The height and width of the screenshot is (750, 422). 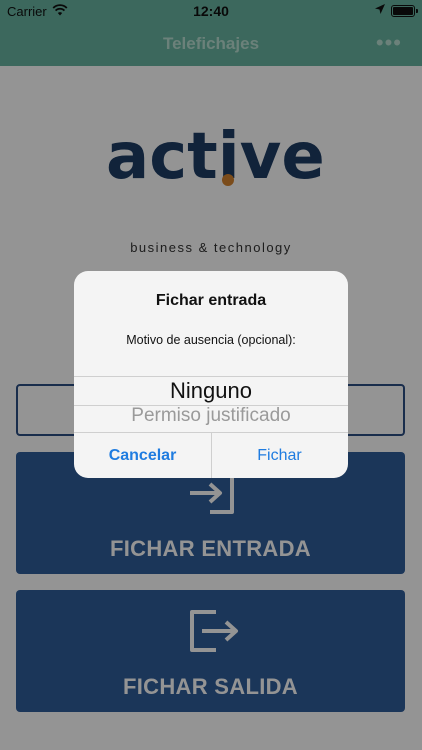 I want to click on absence-reason-picker: Ninguno Permiso justificado, so click(x=211, y=403).